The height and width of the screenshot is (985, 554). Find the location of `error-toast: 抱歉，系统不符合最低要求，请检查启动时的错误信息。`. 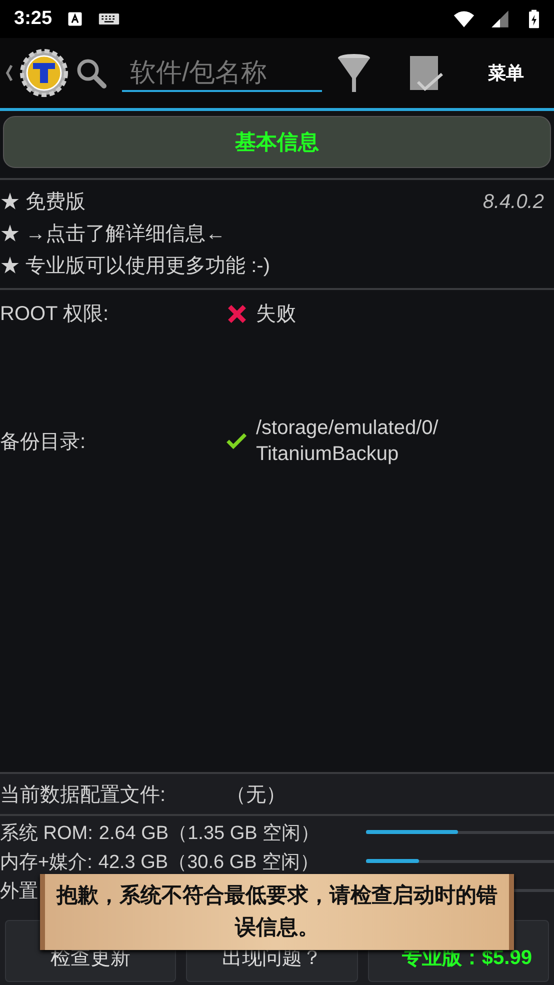

error-toast: 抱歉，系统不符合最低要求，请检查启动时的错误信息。 is located at coordinates (277, 912).